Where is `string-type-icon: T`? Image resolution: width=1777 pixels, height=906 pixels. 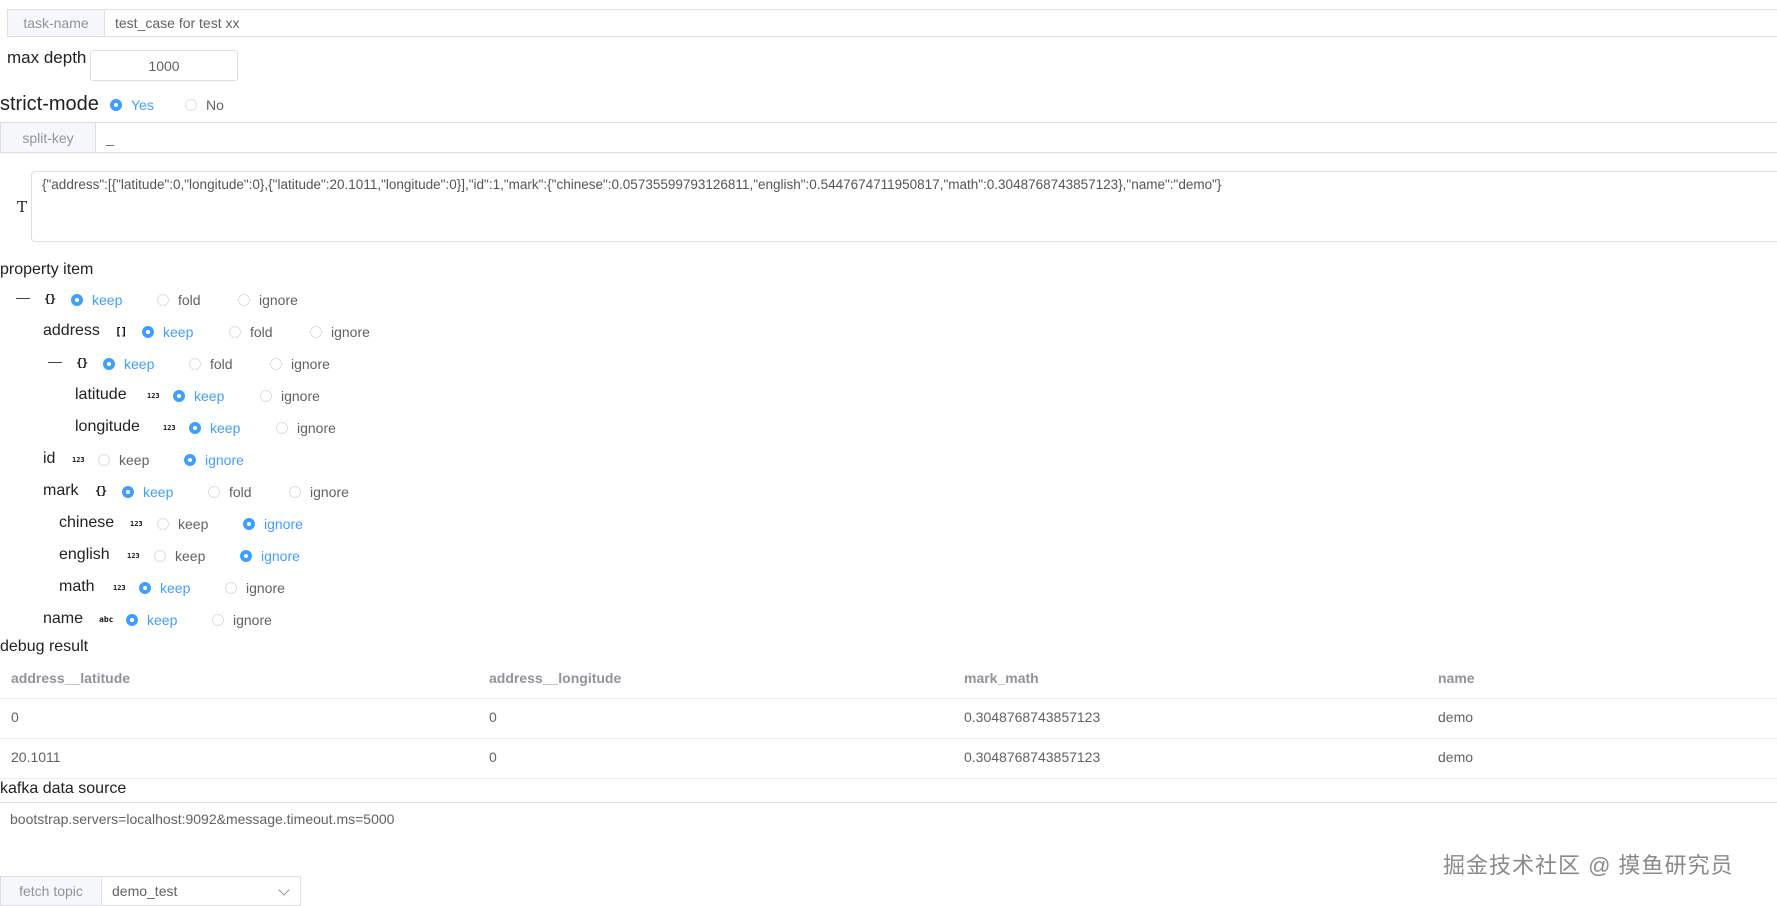 string-type-icon: T is located at coordinates (22, 207).